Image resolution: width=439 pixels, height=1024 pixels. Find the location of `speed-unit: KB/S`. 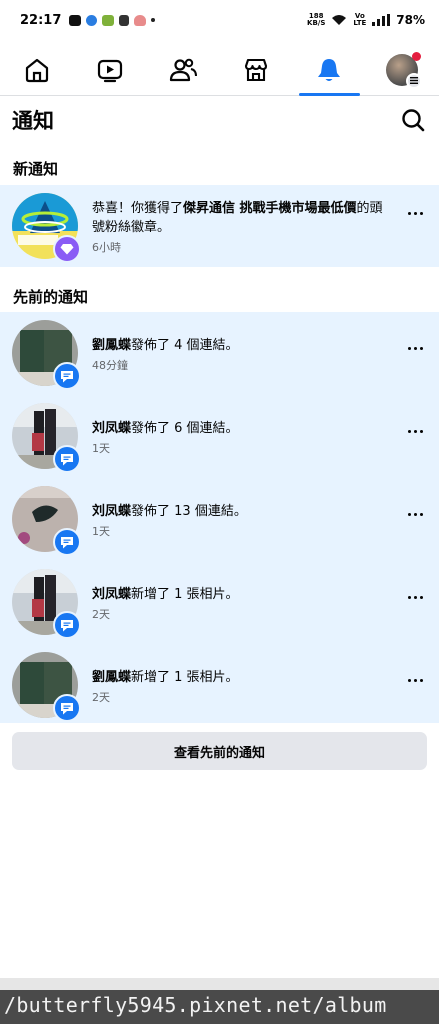

speed-unit: KB/S is located at coordinates (316, 23).